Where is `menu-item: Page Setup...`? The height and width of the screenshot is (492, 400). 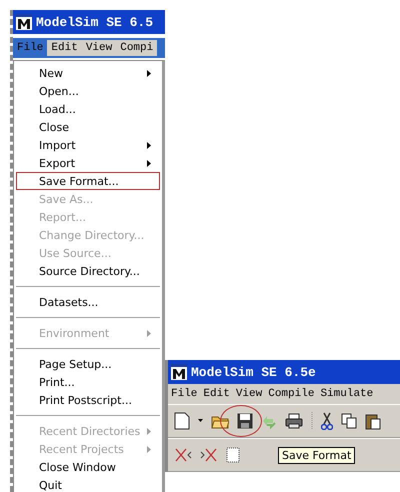
menu-item: Page Setup... is located at coordinates (88, 364).